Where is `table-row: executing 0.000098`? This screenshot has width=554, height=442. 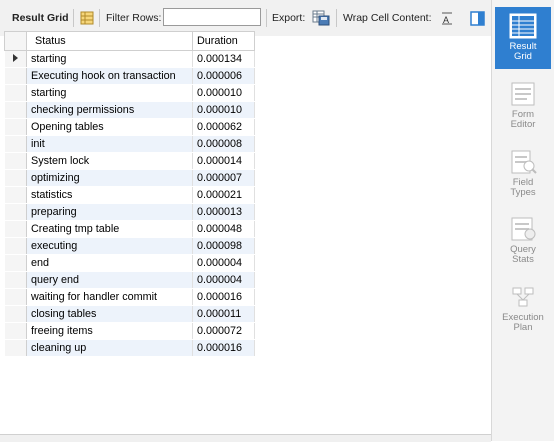
table-row: executing 0.000098 is located at coordinates (129, 246).